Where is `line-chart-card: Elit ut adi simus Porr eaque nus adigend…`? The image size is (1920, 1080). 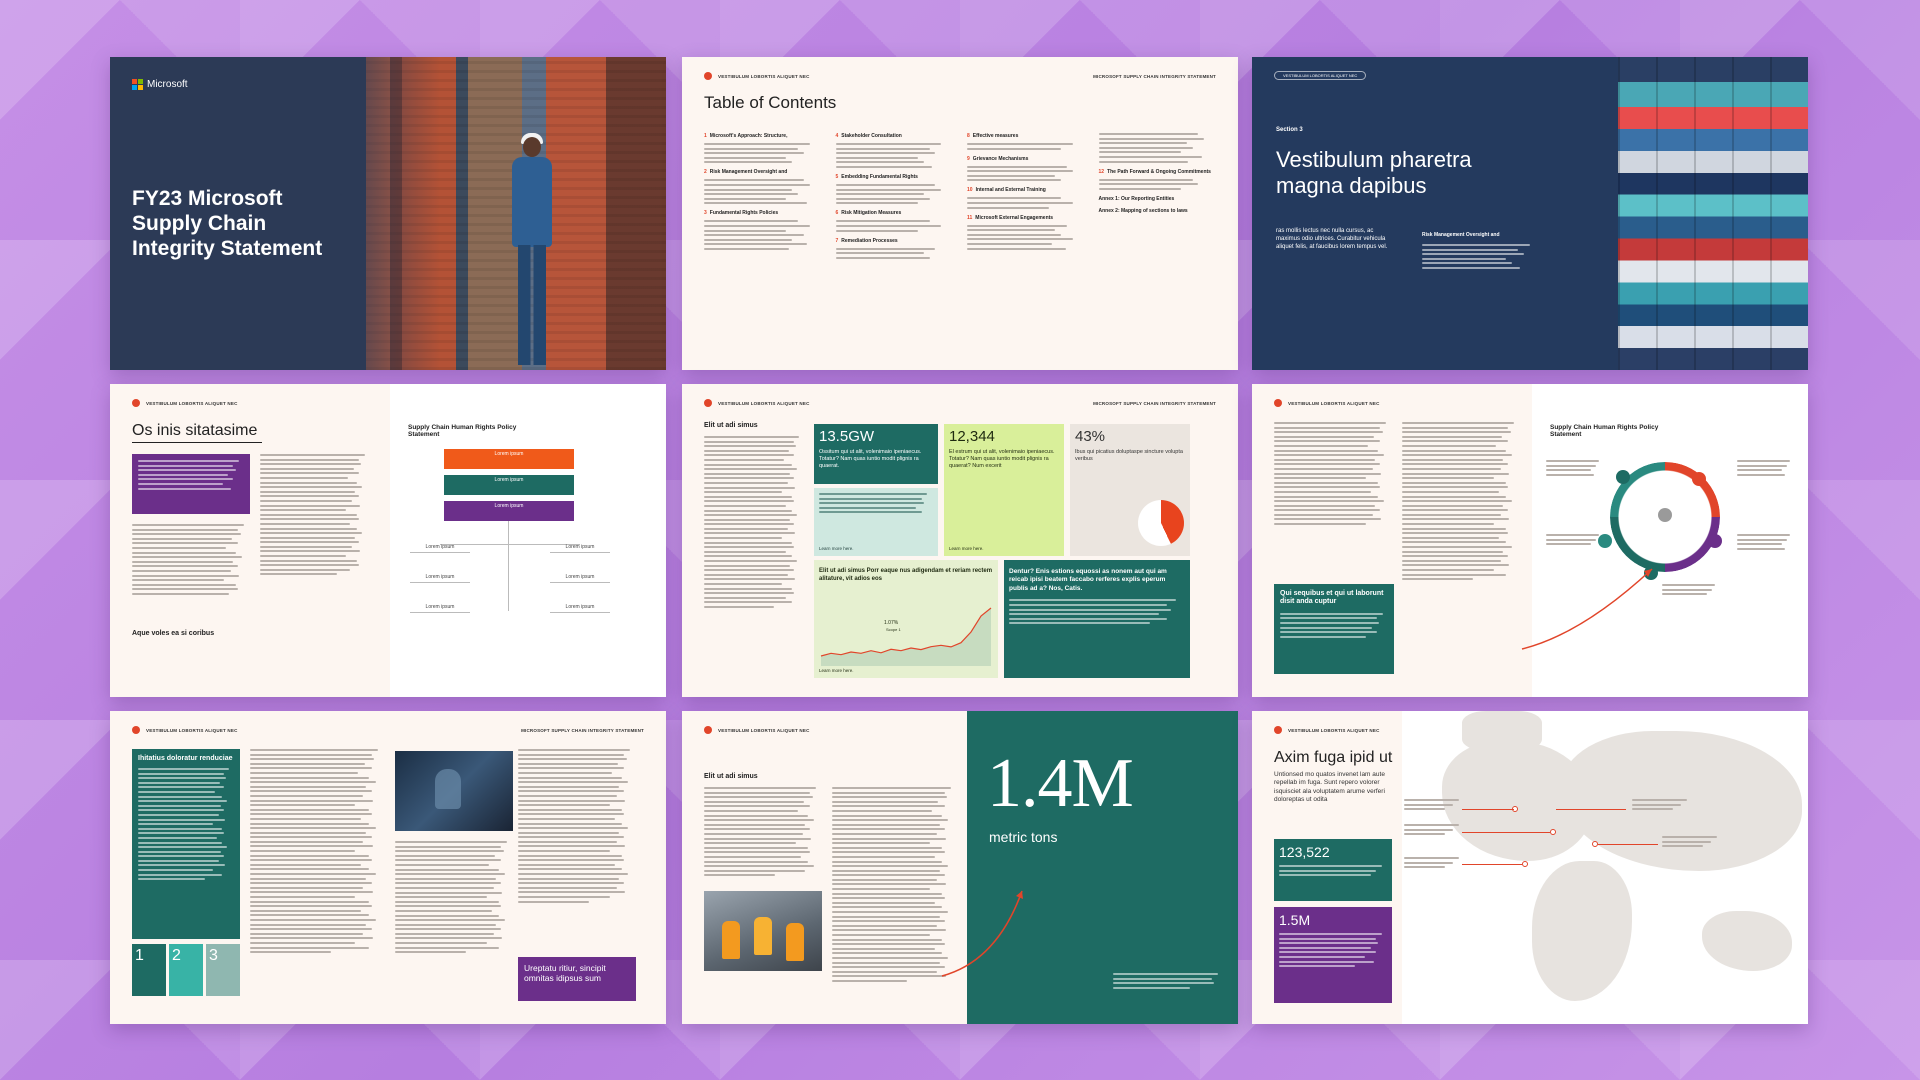
line-chart-card: Elit ut adi simus Porr eaque nus adigend… is located at coordinates (906, 619).